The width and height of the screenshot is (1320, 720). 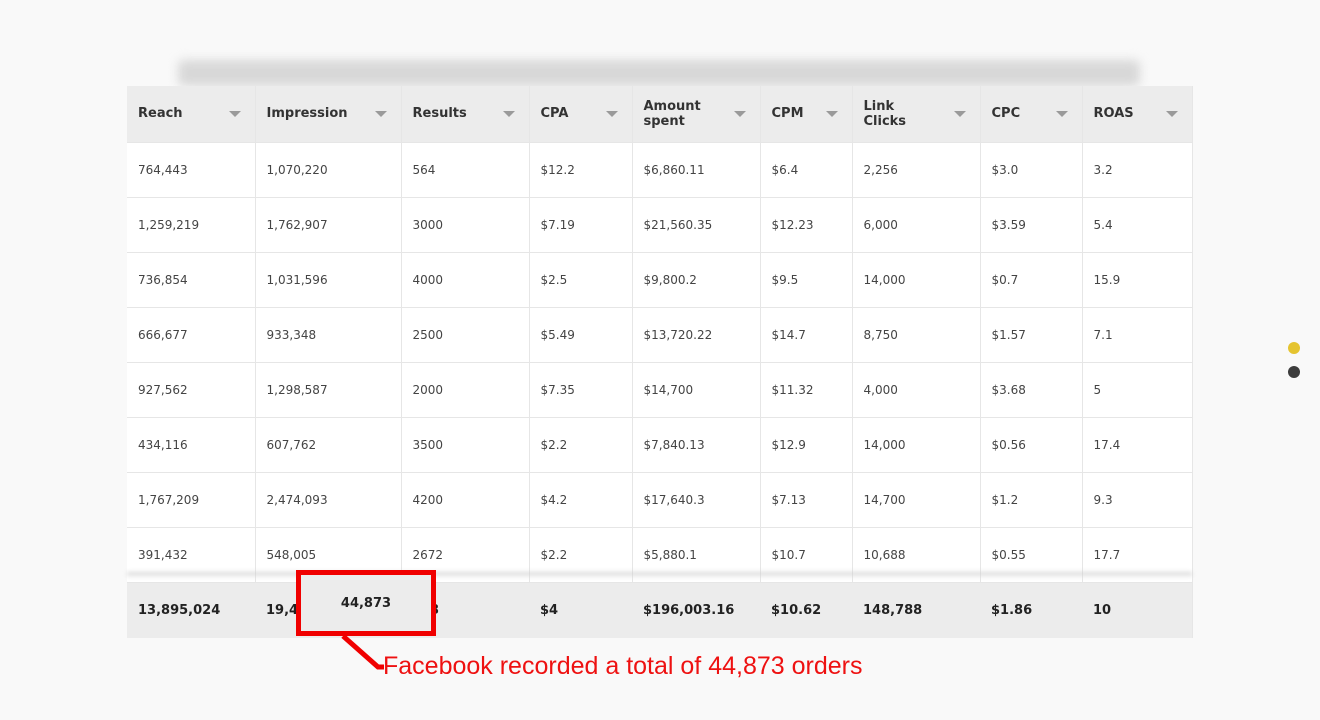 I want to click on total-cell: $10.62, so click(x=806, y=610).